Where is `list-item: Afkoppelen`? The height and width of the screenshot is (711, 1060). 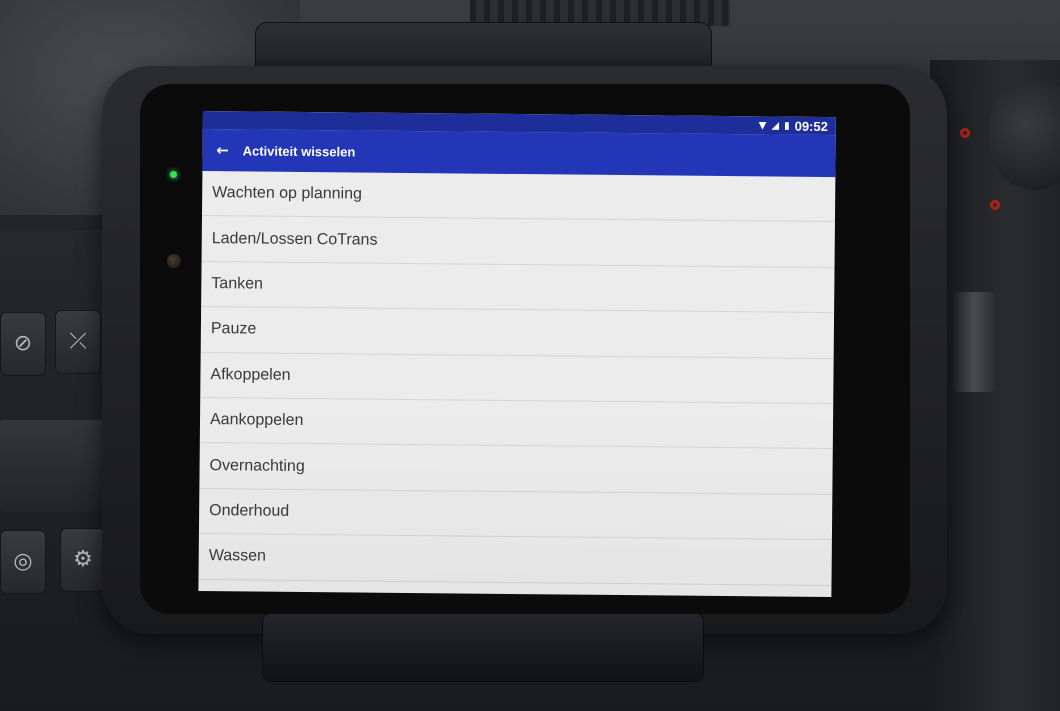
list-item: Afkoppelen is located at coordinates (517, 378).